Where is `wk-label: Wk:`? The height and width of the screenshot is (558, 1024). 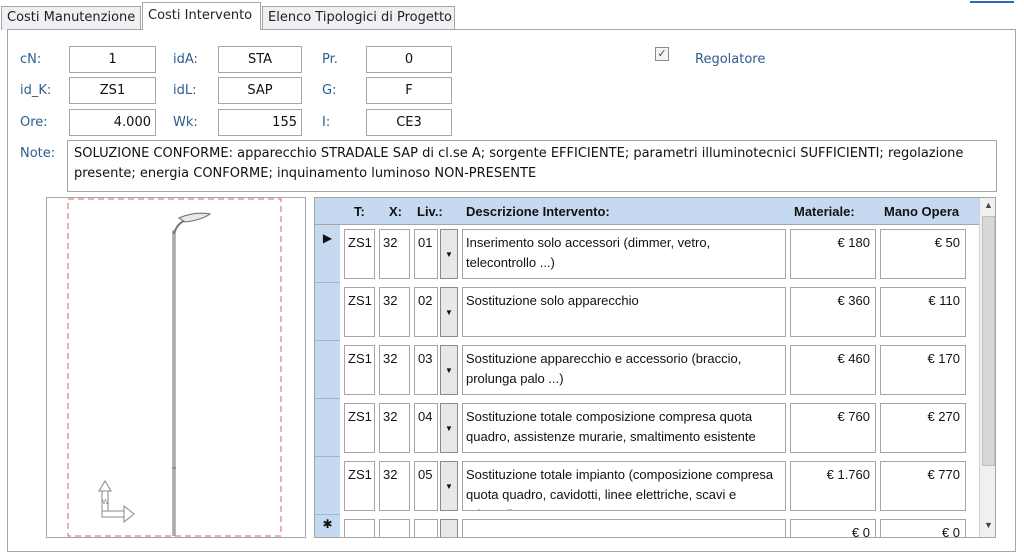
wk-label: Wk: is located at coordinates (185, 122).